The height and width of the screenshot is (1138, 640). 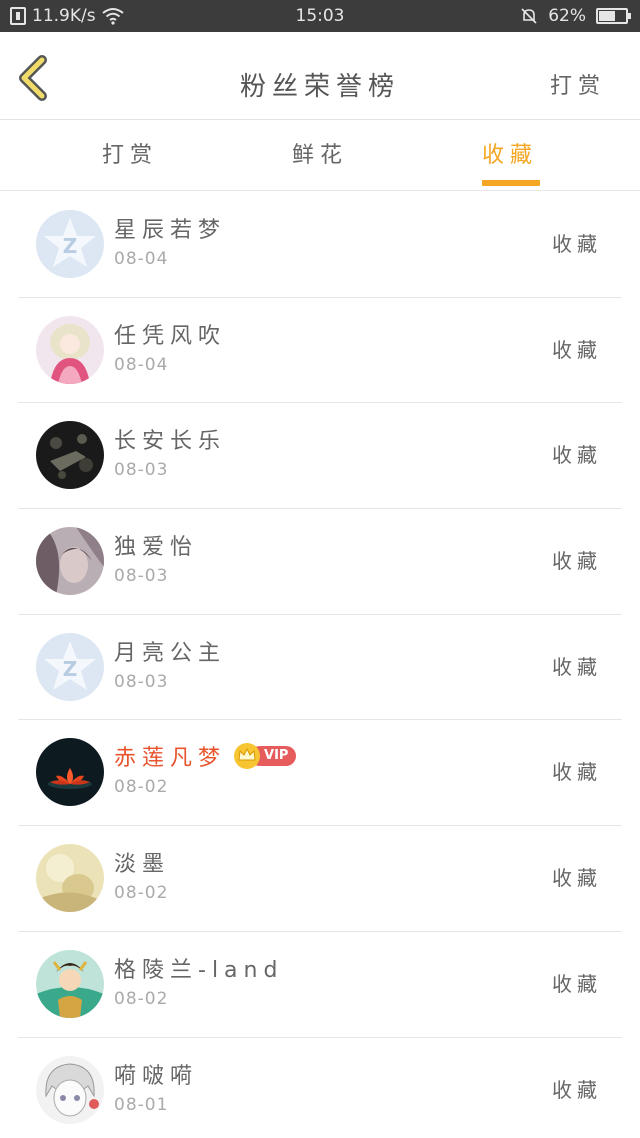 What do you see at coordinates (170, 653) in the screenshot?
I see `fan-name: 月亮公主` at bounding box center [170, 653].